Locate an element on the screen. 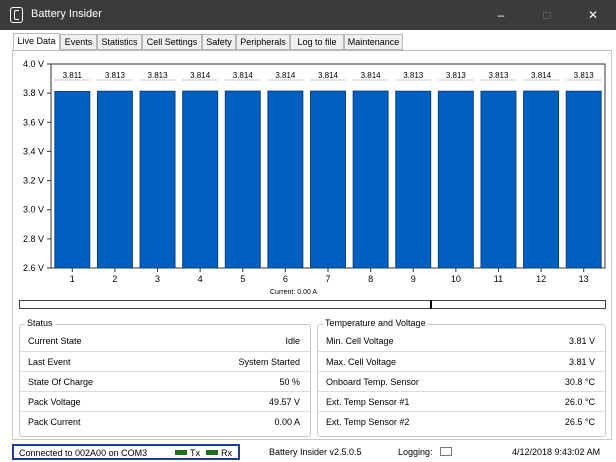 This screenshot has height=462, width=616. current-bar is located at coordinates (312, 304).